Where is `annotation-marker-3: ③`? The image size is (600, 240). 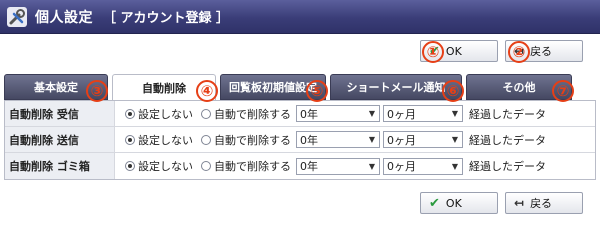 annotation-marker-3: ③ is located at coordinates (97, 91).